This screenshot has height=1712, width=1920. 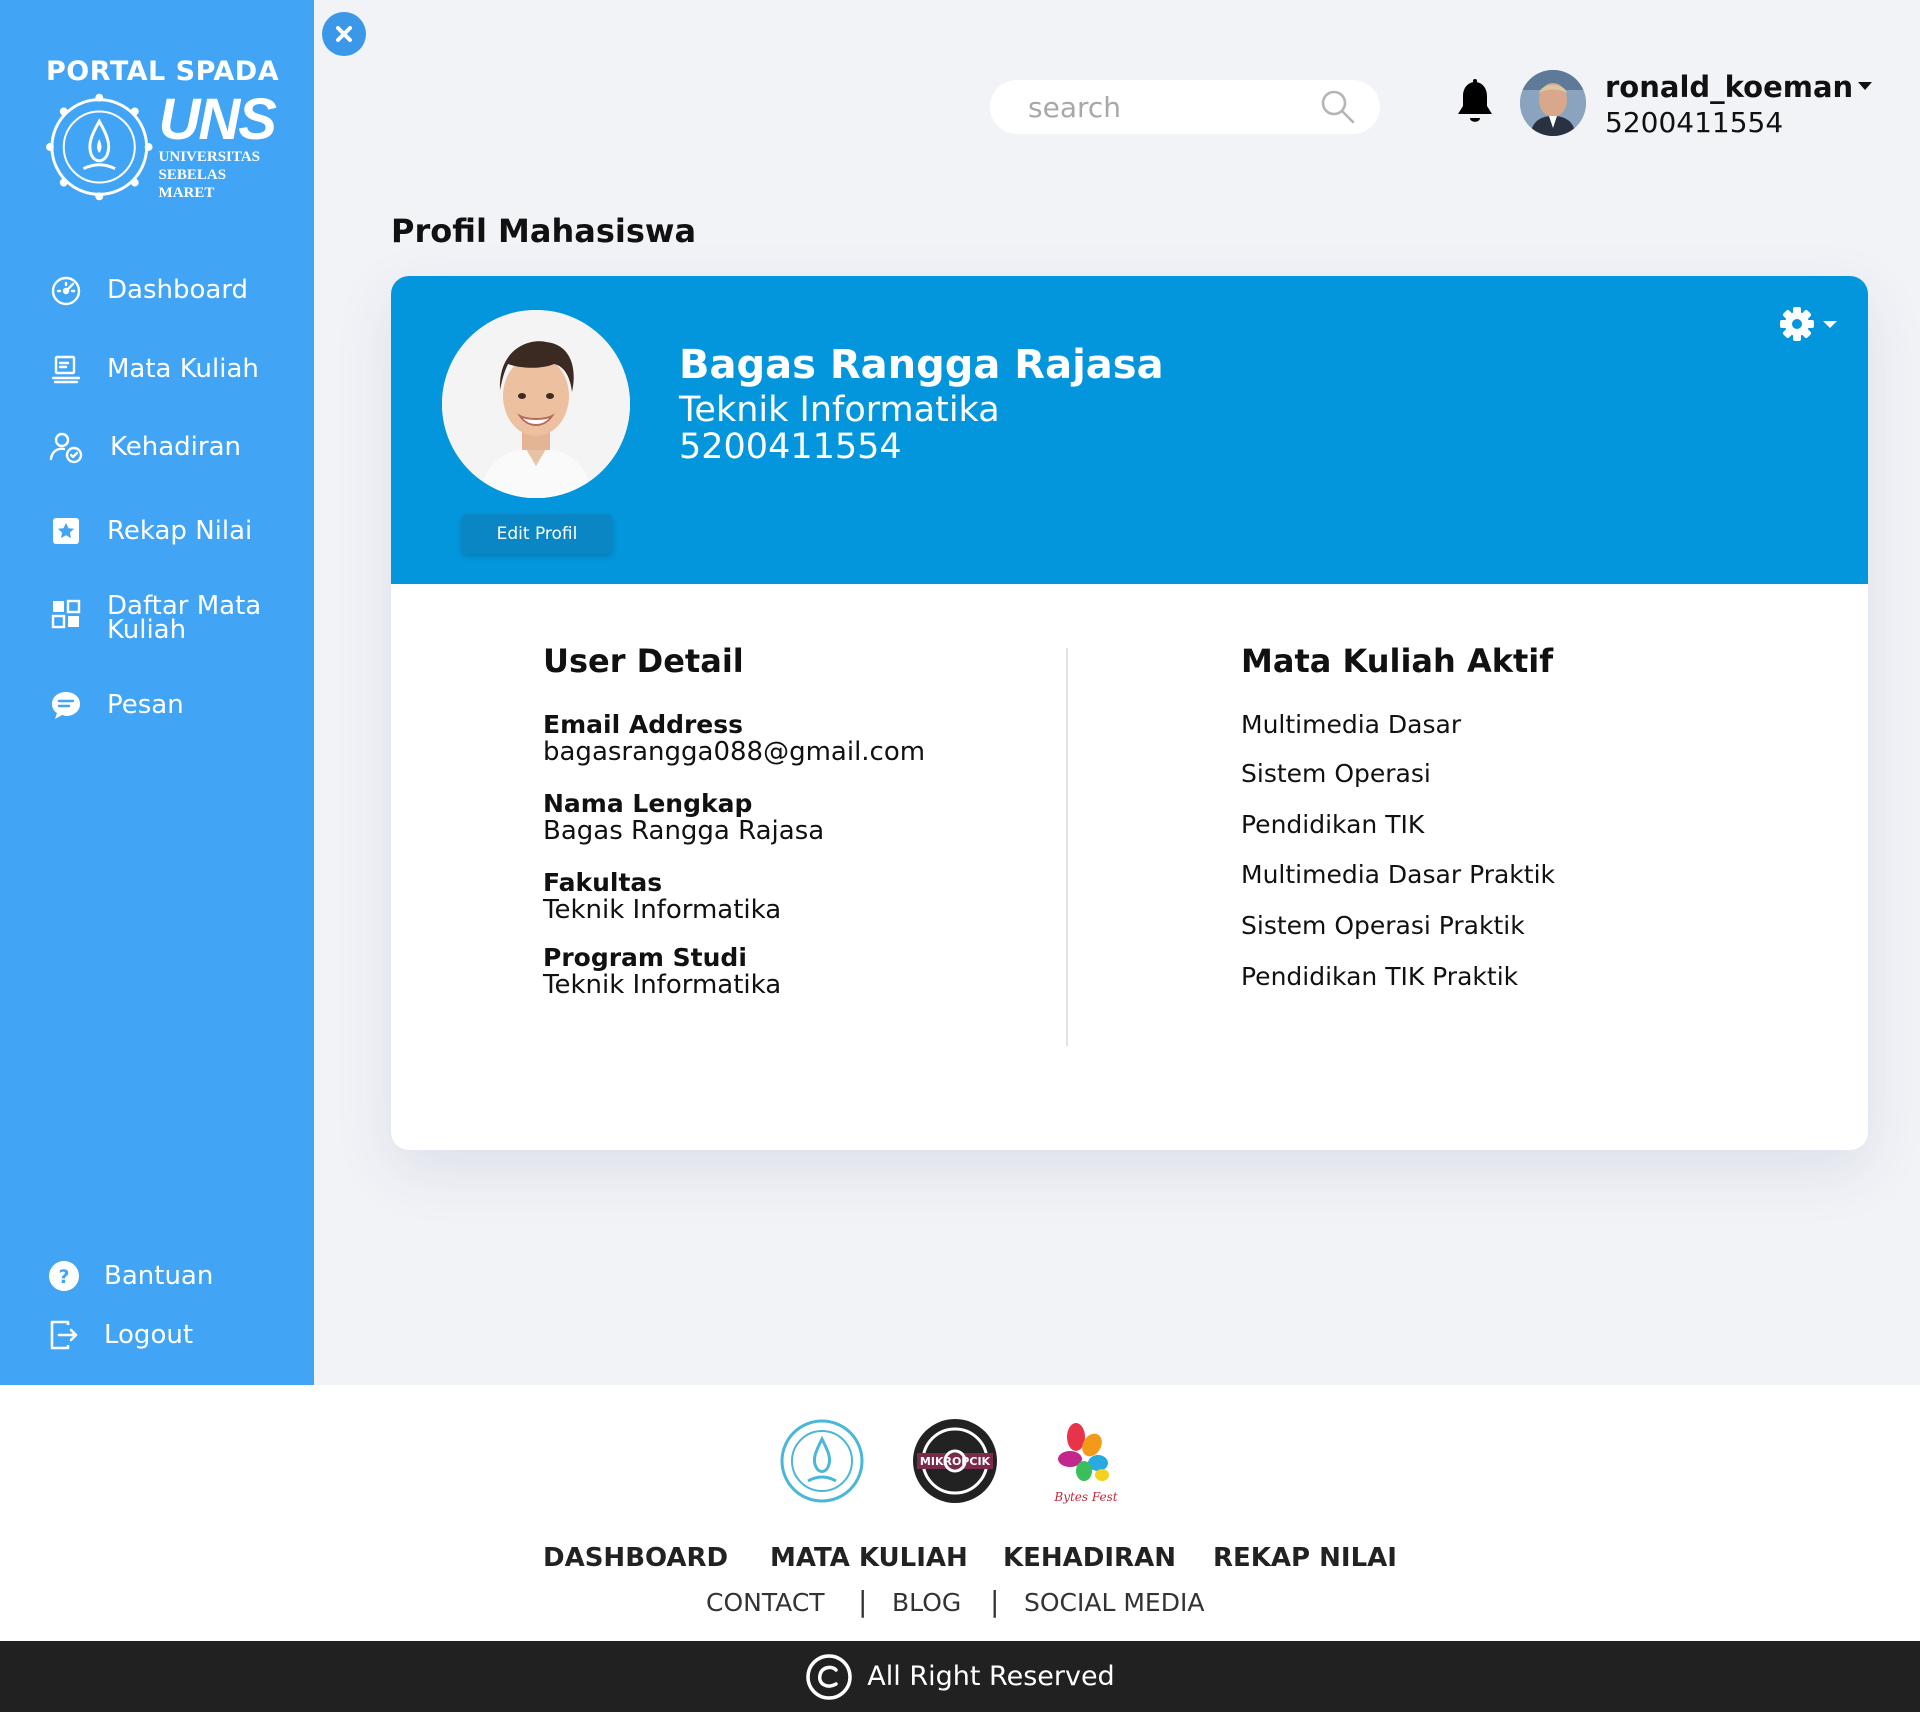 I want to click on sidebar-item-kehadiran: Kehadiran, so click(x=144, y=447).